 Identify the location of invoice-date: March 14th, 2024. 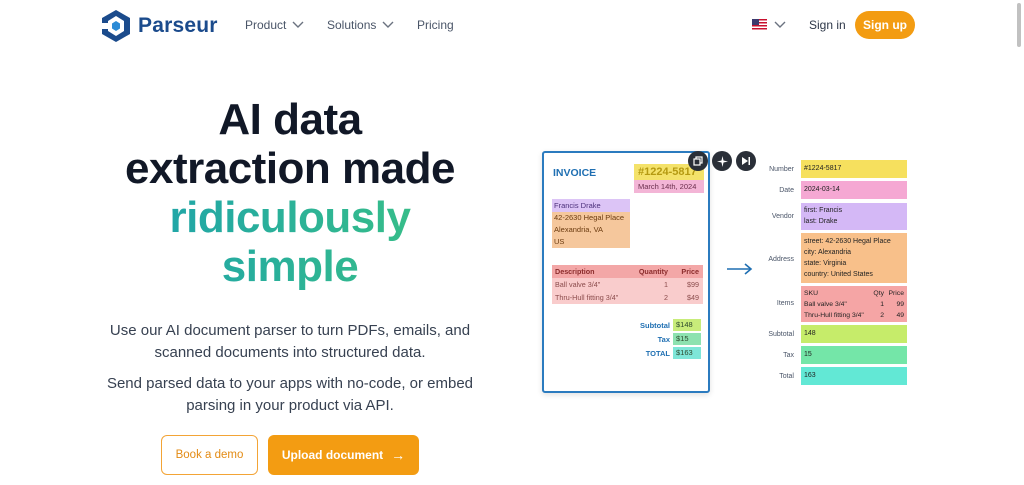
(669, 186).